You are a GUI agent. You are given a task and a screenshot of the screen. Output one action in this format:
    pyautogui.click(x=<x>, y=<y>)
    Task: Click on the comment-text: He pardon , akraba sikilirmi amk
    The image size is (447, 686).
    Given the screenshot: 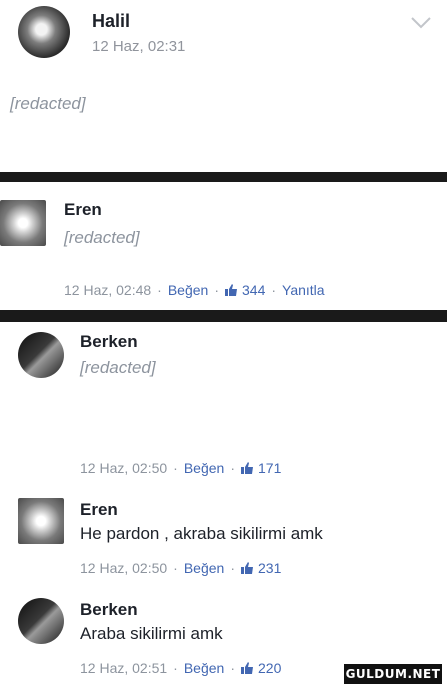 What is the action you would take?
    pyautogui.click(x=201, y=533)
    